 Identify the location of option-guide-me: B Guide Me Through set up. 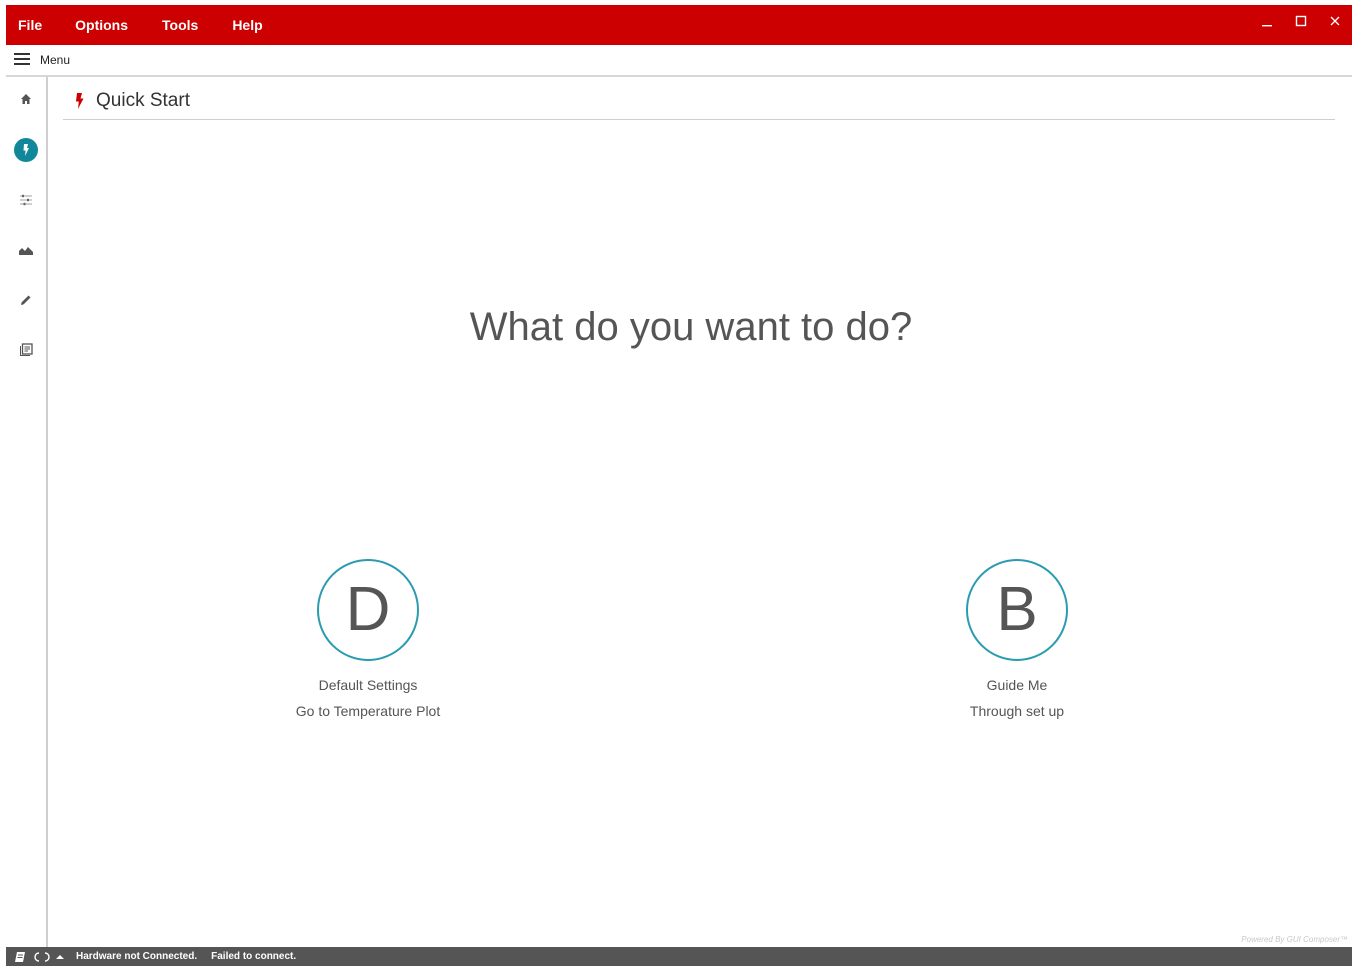
(1017, 639).